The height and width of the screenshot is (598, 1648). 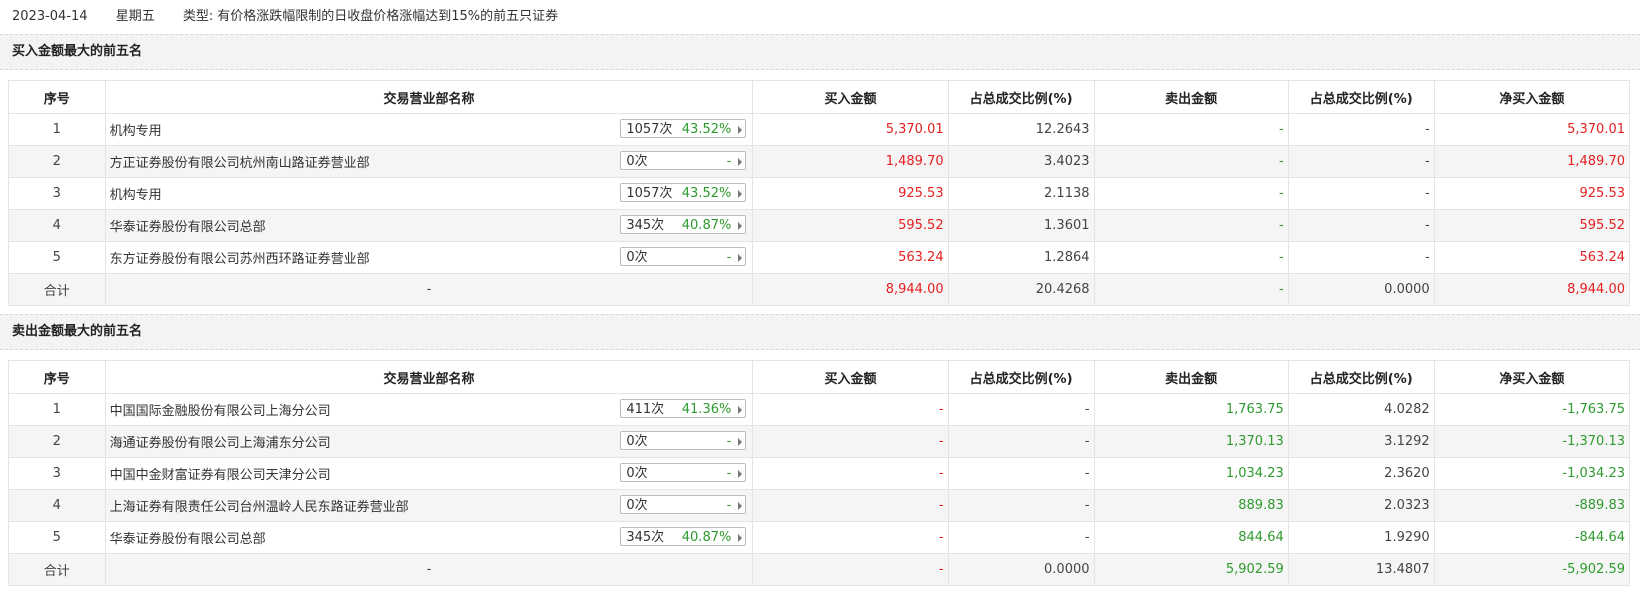 What do you see at coordinates (57, 409) in the screenshot?
I see `row-index: 1` at bounding box center [57, 409].